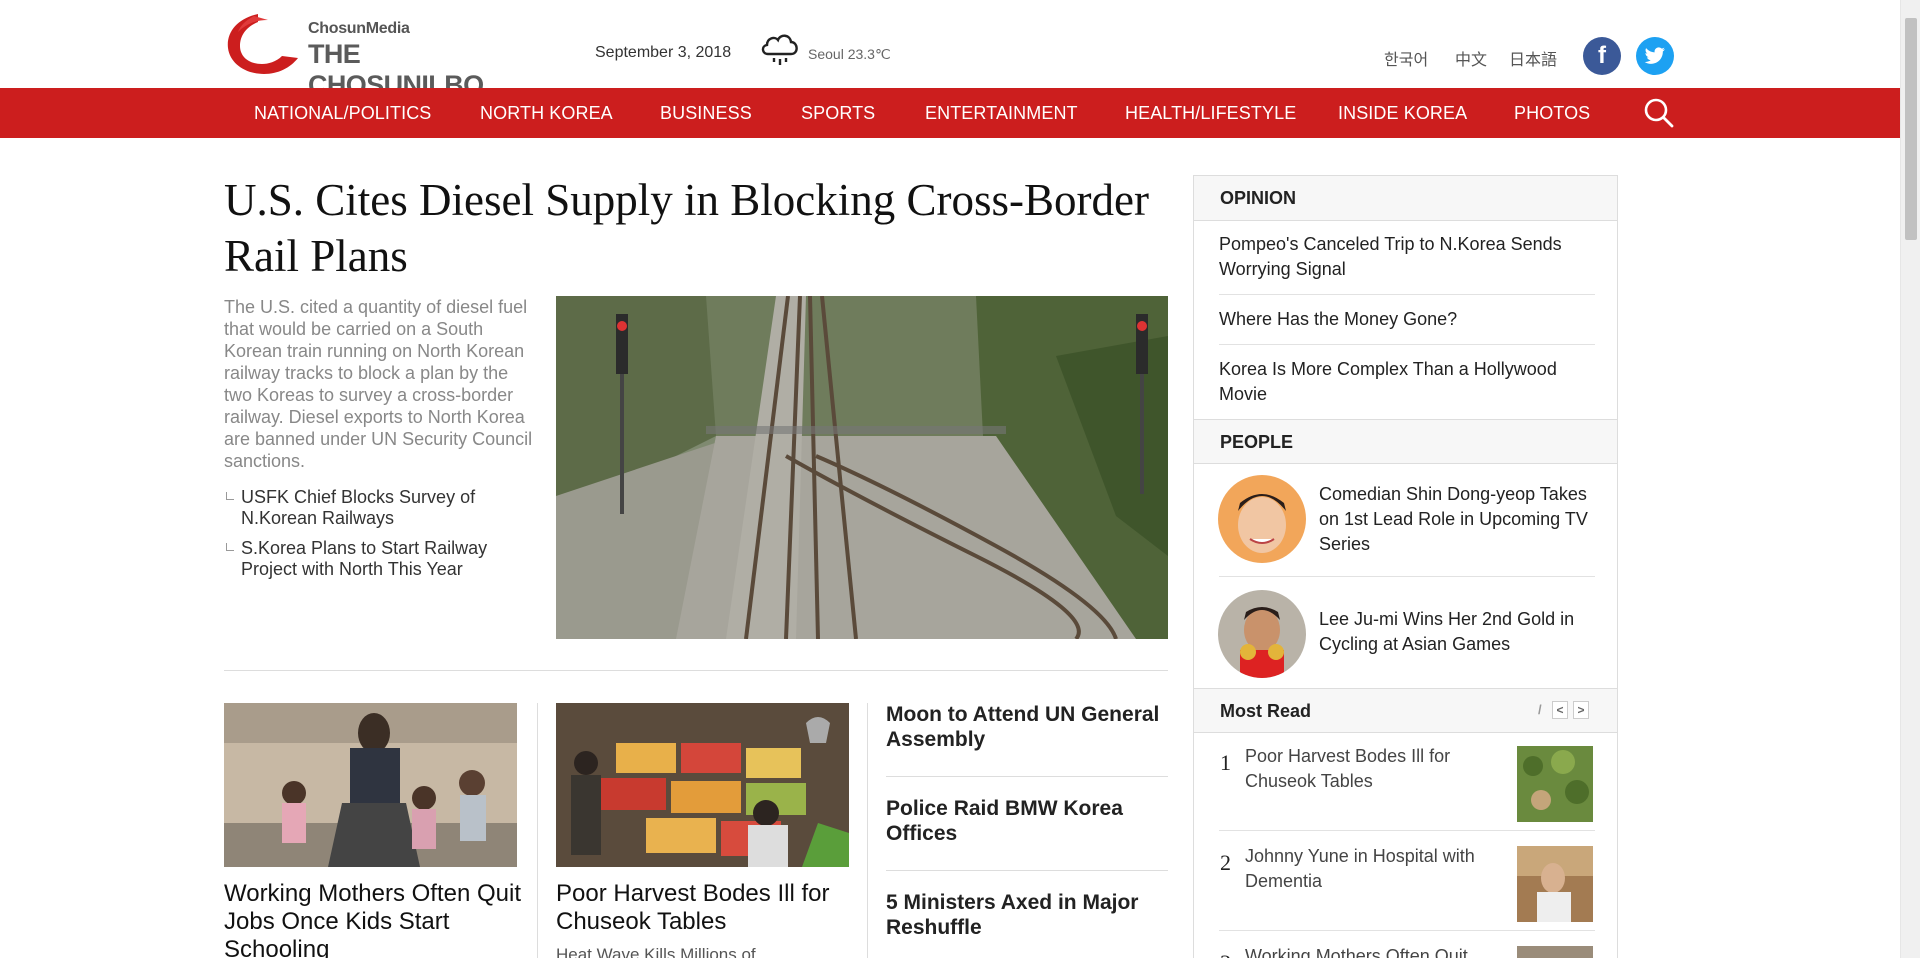  I want to click on facebook-icon: f, so click(1602, 56).